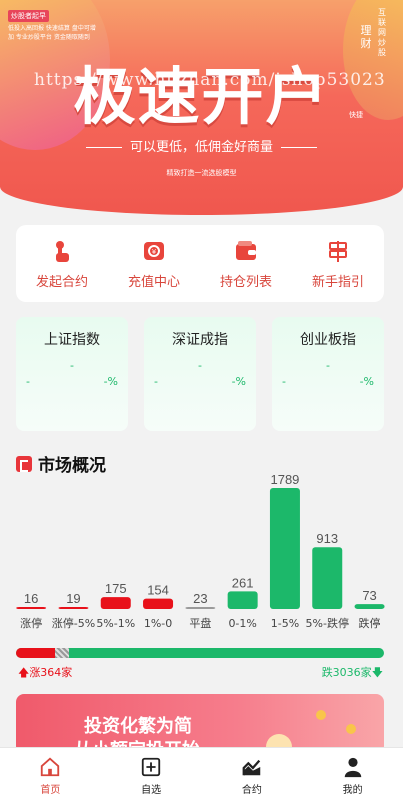  Describe the element at coordinates (62, 263) in the screenshot. I see `nav-start-contract: 发起合约` at that location.